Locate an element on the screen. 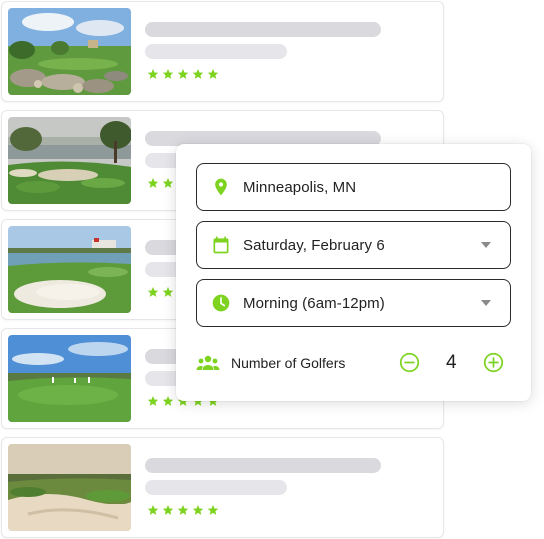 Image resolution: width=544 pixels, height=539 pixels. plus-circle-icon is located at coordinates (493, 362).